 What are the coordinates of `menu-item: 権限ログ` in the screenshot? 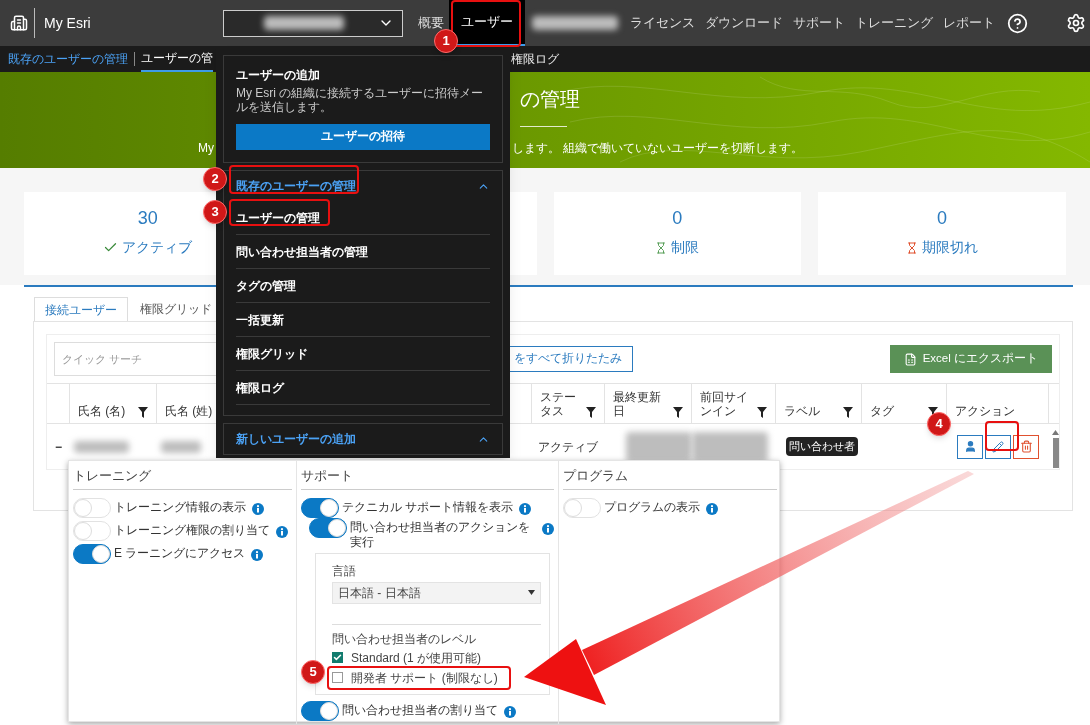 It's located at (260, 387).